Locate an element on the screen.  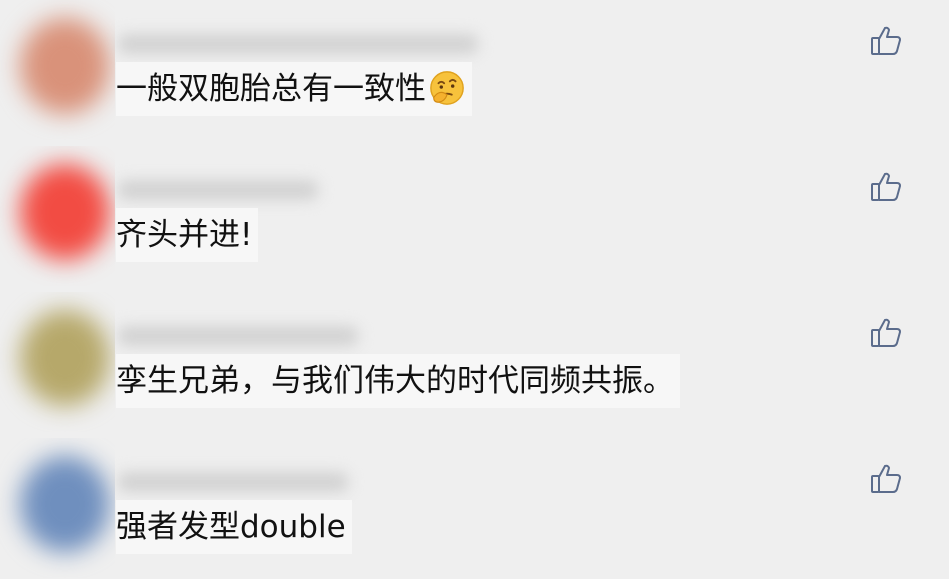
comment-text: 一般双胞胎总有一致性 is located at coordinates (294, 89).